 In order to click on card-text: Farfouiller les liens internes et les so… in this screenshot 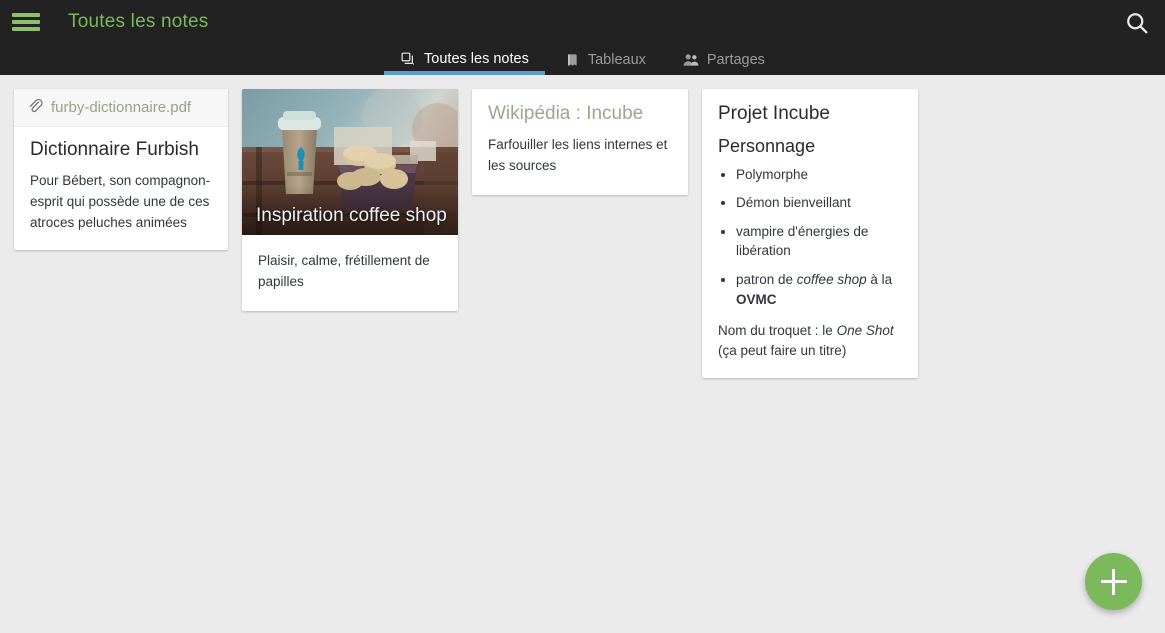, I will do `click(578, 154)`.